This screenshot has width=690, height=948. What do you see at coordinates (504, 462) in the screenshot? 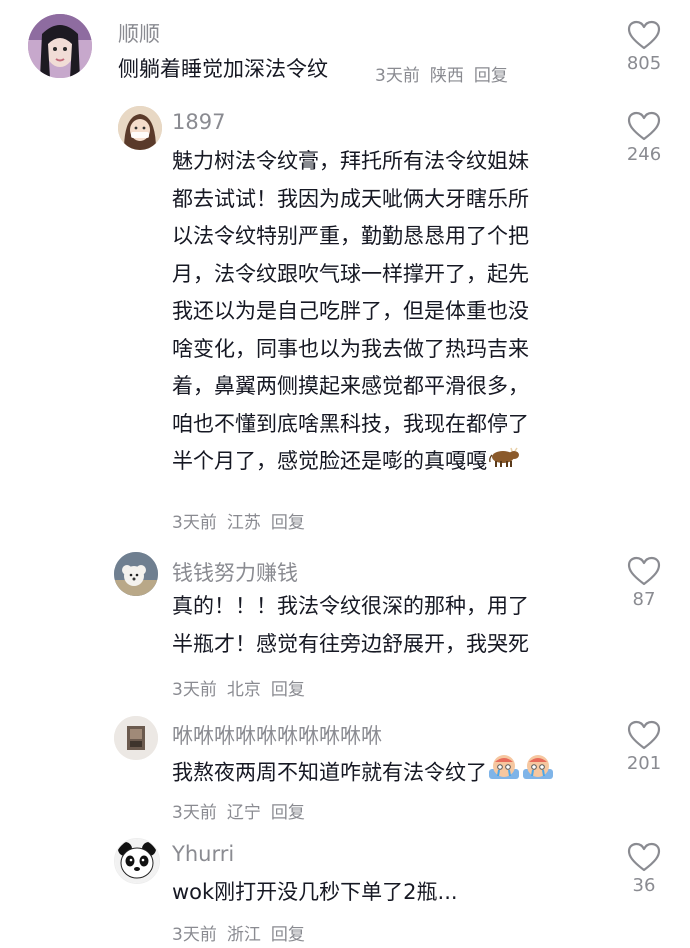
I see `cow-emoji-icon` at bounding box center [504, 462].